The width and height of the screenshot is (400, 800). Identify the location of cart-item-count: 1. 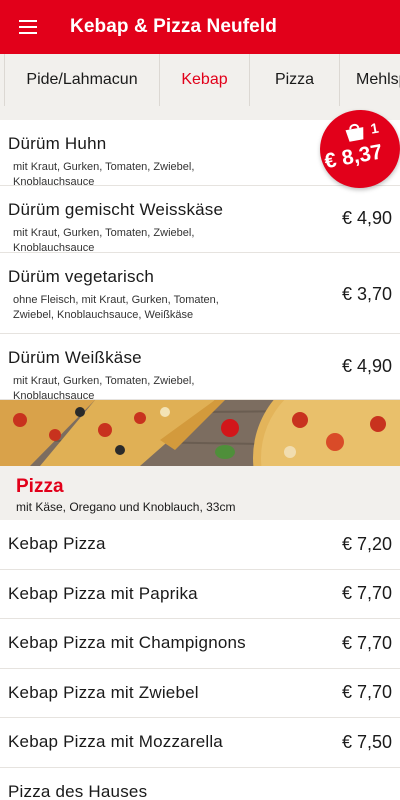
(374, 128).